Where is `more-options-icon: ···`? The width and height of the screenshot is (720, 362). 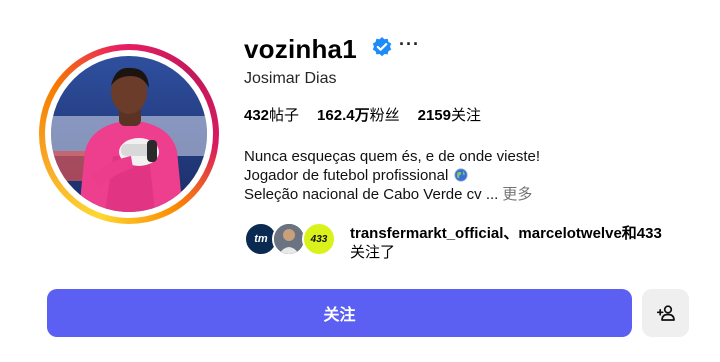
more-options-icon: ··· is located at coordinates (409, 44).